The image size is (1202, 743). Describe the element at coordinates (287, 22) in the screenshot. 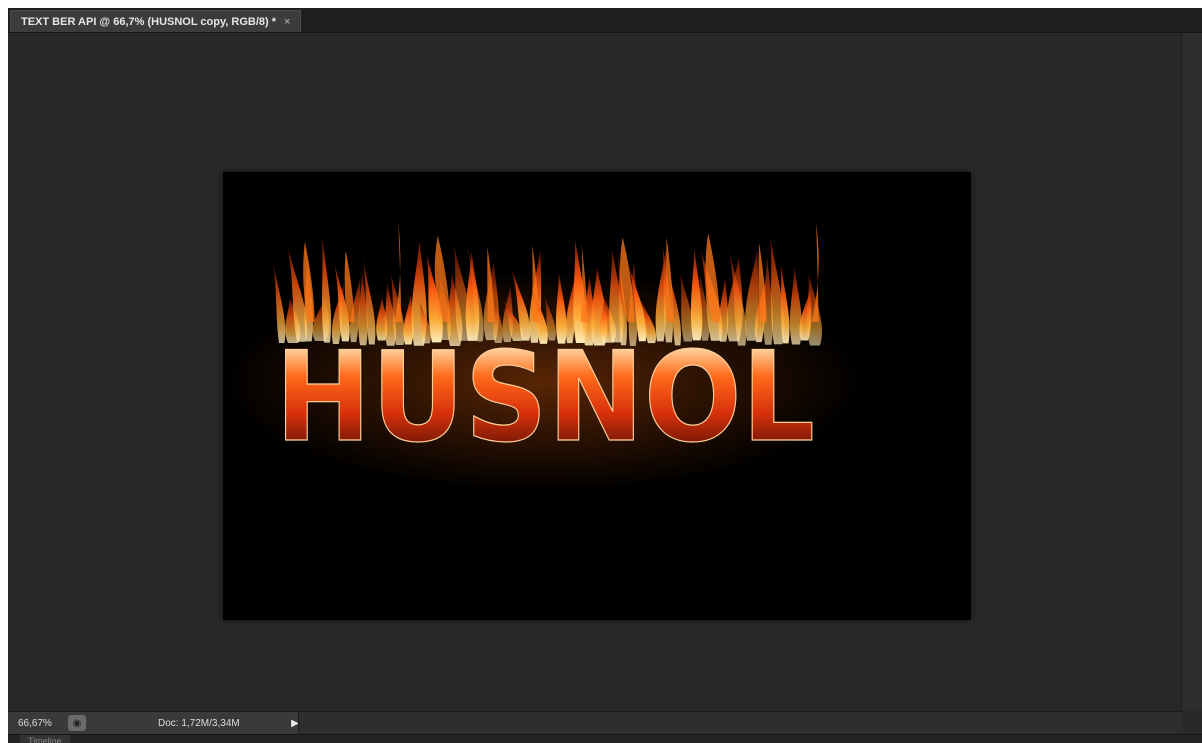

I see `close-icon: ×` at that location.